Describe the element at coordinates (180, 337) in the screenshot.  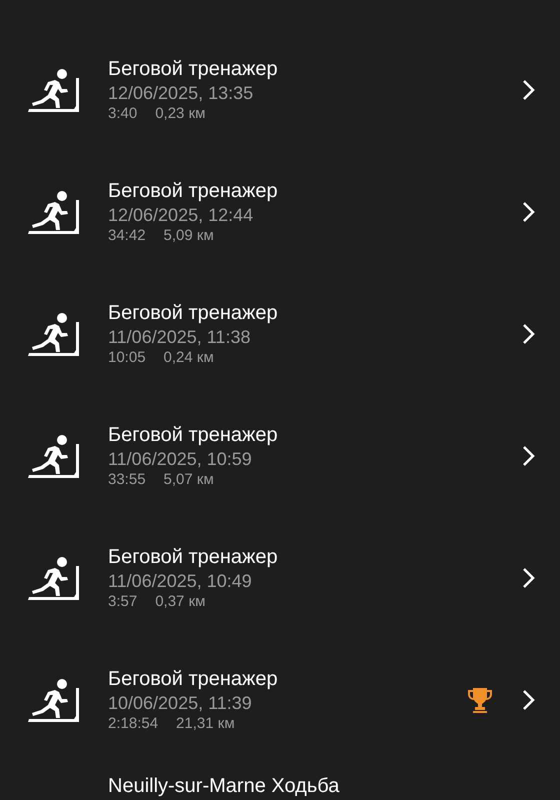
I see `activity-date: 11/06/2025, 11:38` at that location.